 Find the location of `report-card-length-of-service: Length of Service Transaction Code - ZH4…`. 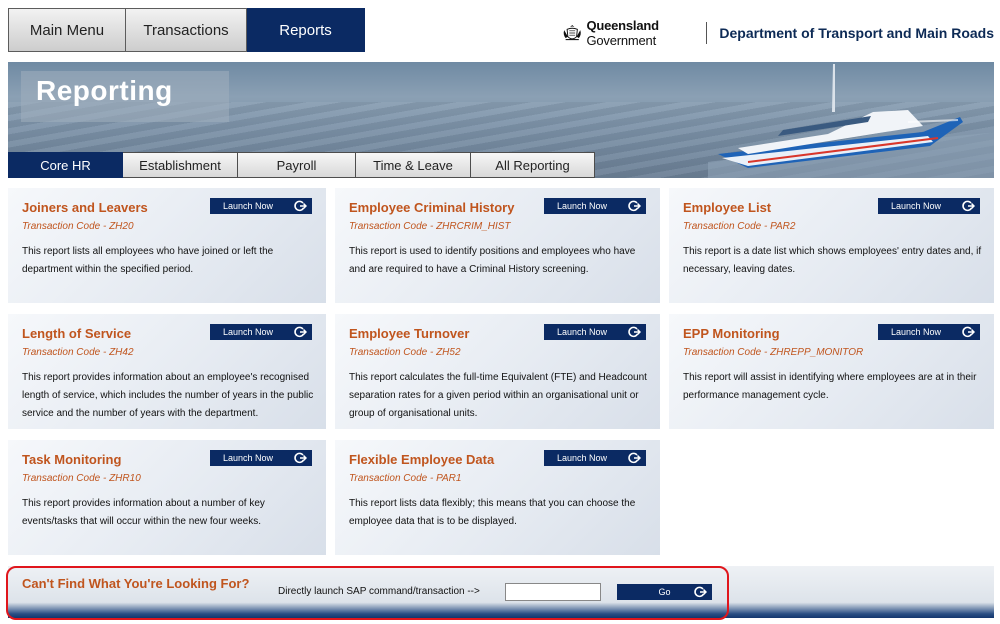

report-card-length-of-service: Length of Service Transaction Code - ZH4… is located at coordinates (167, 371).